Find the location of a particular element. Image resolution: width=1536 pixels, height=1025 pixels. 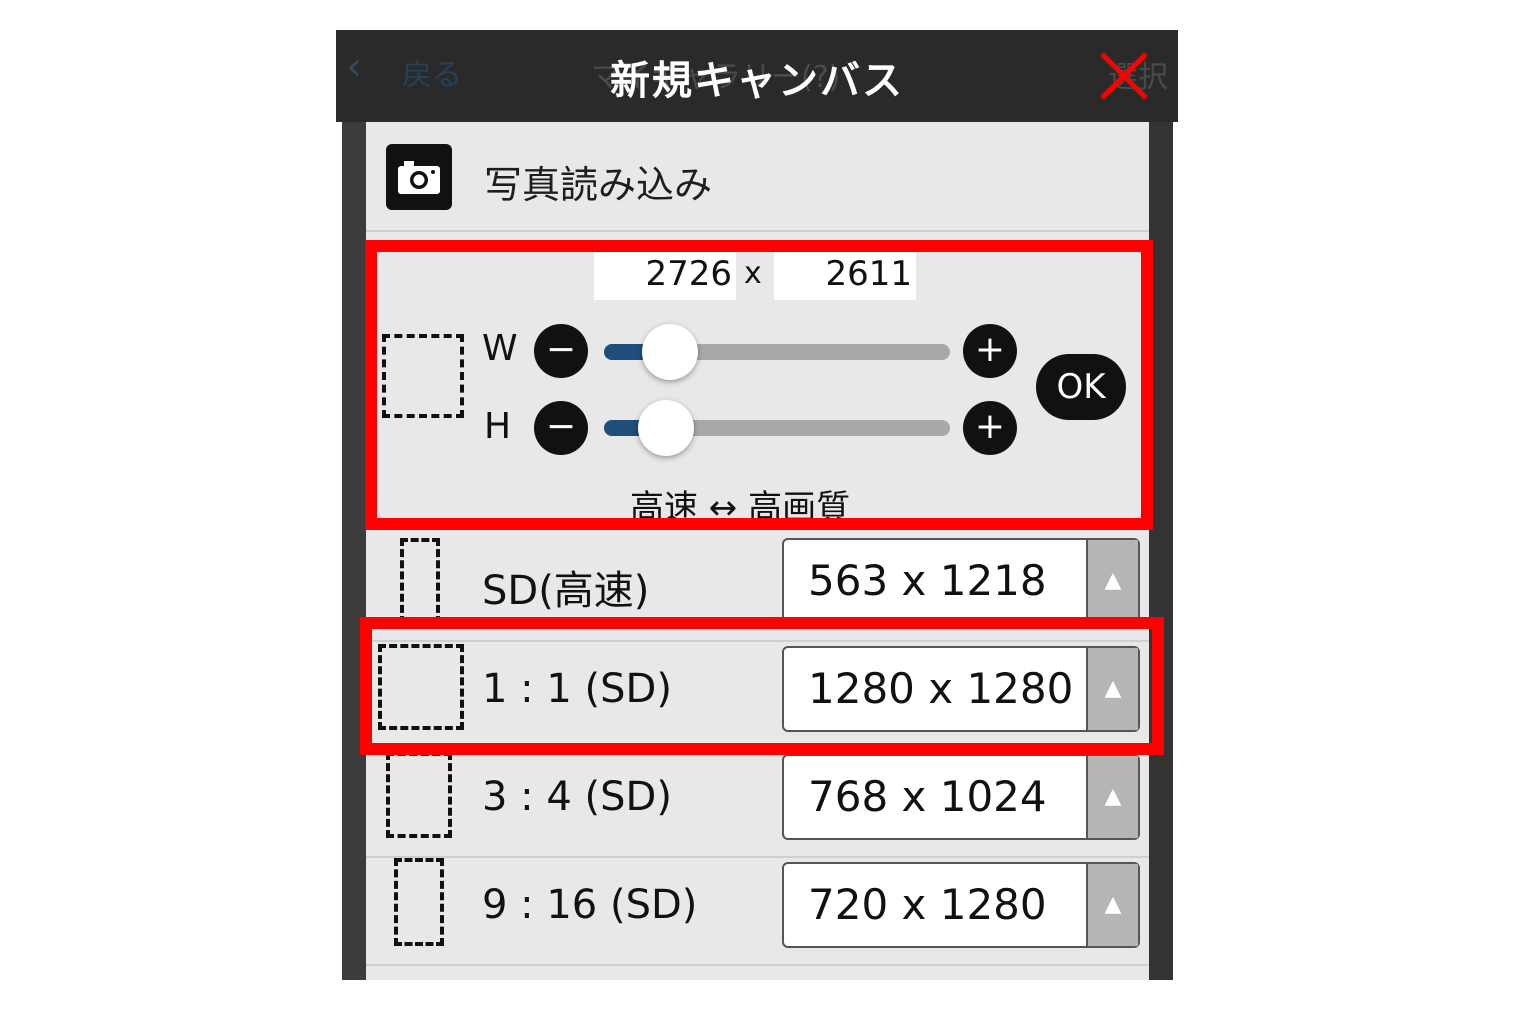

preset-label: SD(高速) is located at coordinates (566, 591).